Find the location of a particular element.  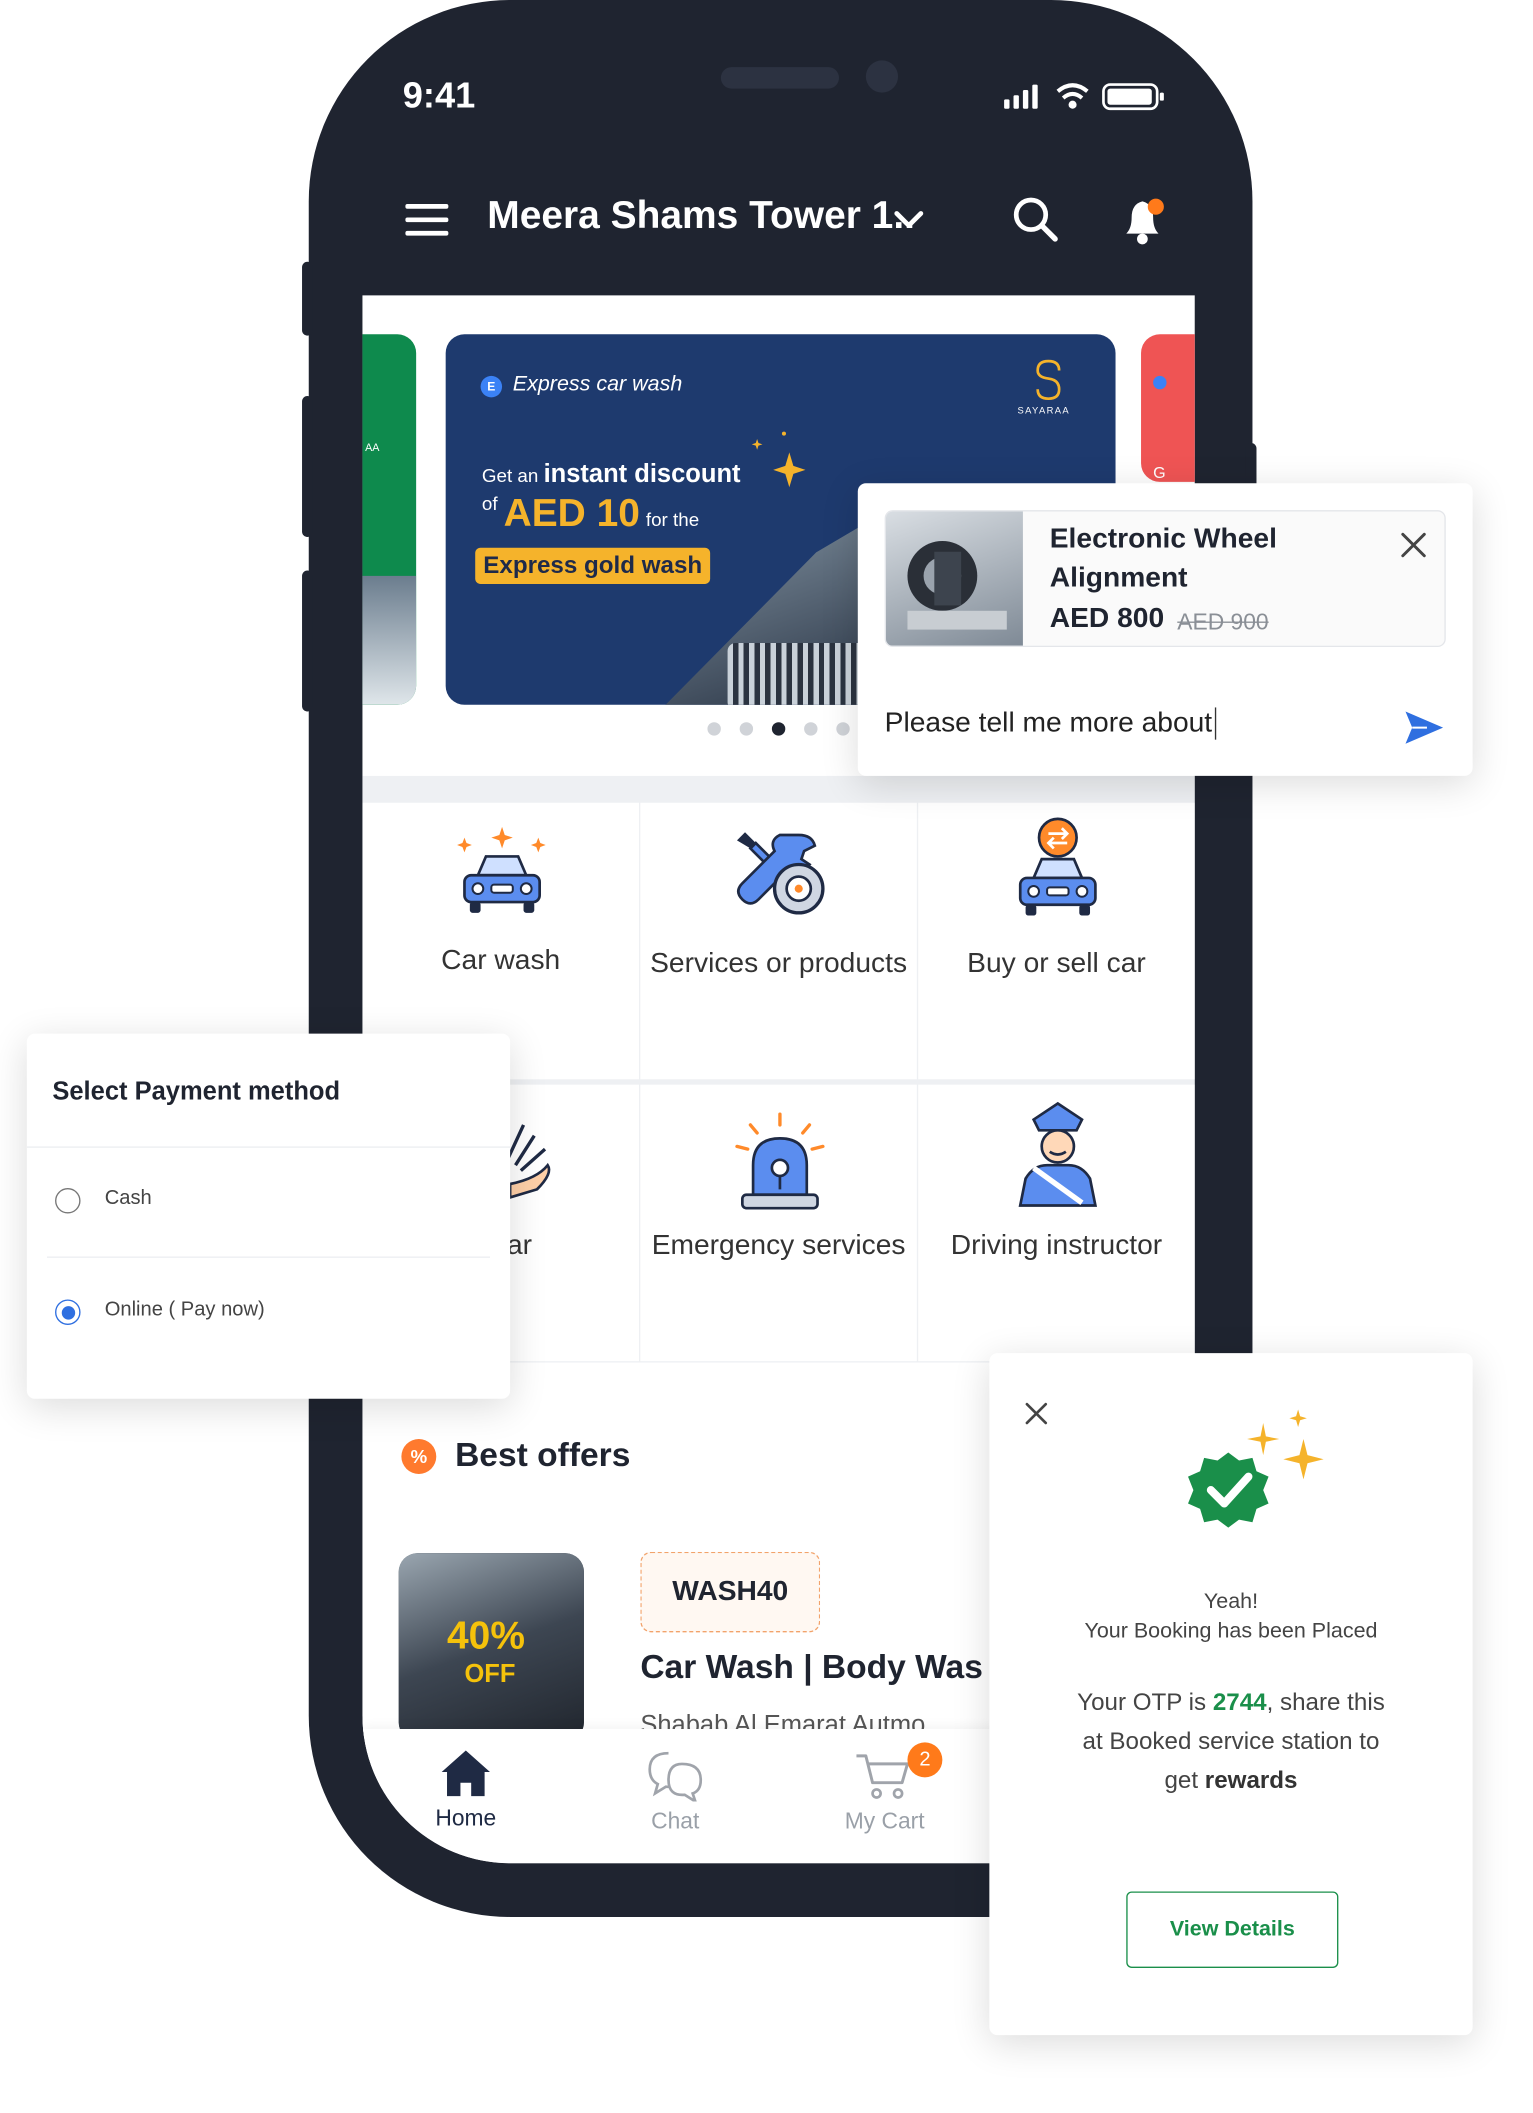

banner-label: Express car wash is located at coordinates (597, 385).